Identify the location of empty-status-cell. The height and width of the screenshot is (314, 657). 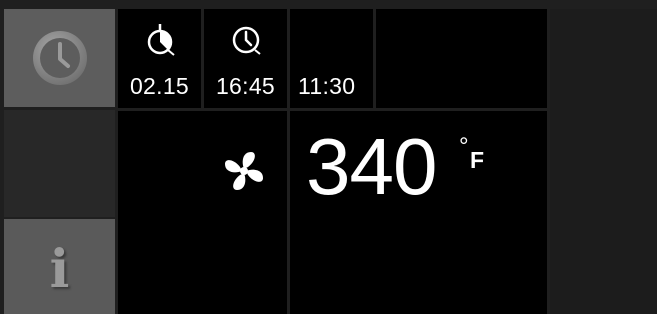
(461, 58).